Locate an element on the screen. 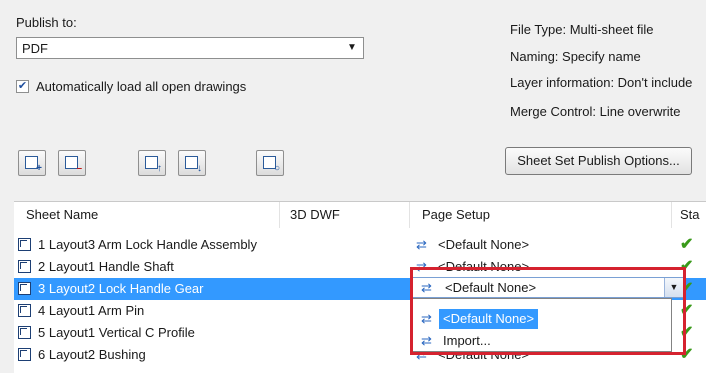 Image resolution: width=706 pixels, height=373 pixels. move-down-button: ↓ is located at coordinates (192, 163).